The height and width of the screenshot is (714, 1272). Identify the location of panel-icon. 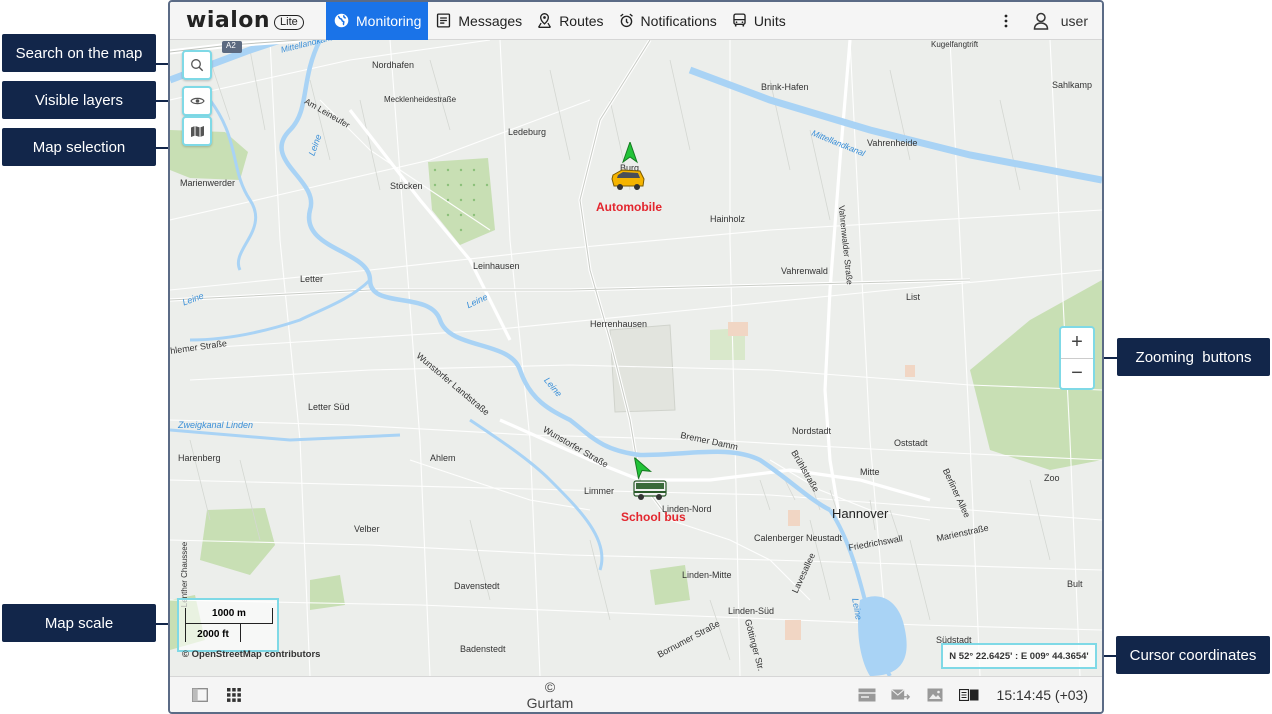
(200, 694).